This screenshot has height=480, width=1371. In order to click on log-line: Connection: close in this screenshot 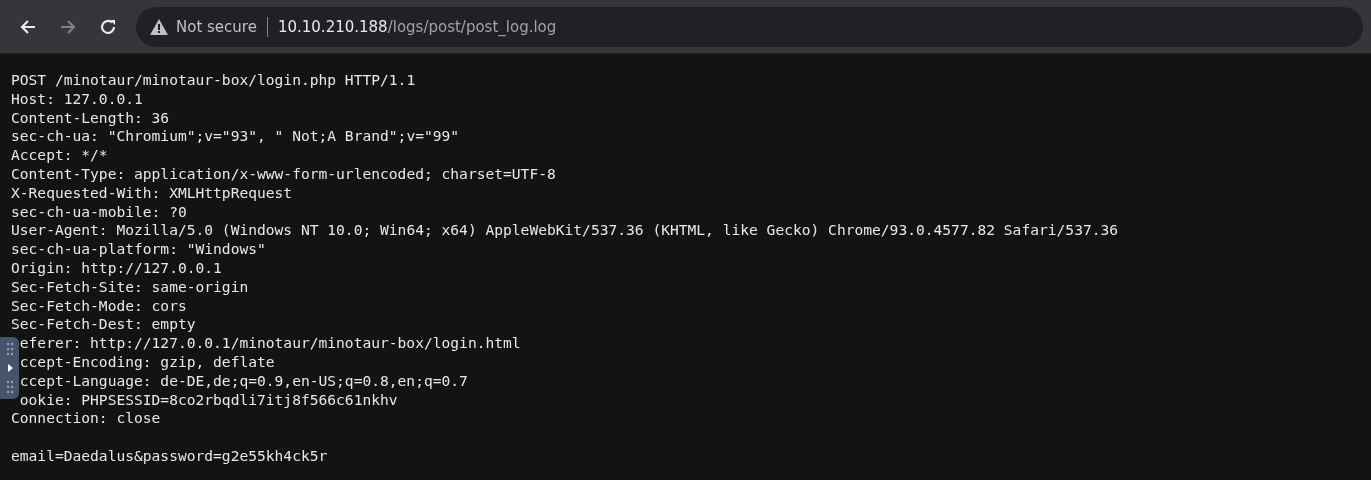, I will do `click(86, 418)`.